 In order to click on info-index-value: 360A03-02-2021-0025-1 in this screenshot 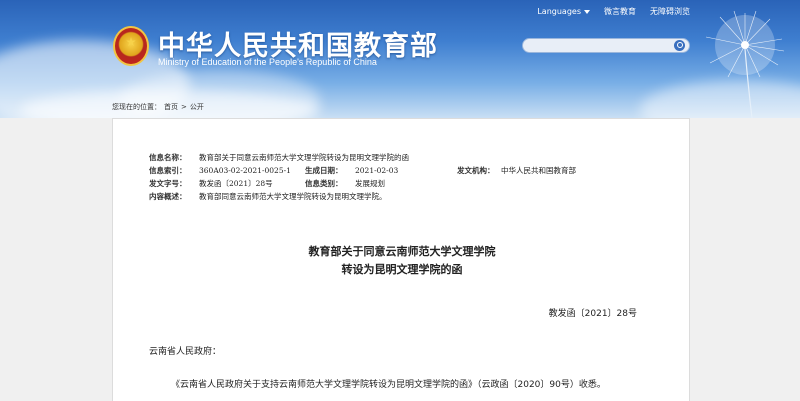, I will do `click(245, 170)`.